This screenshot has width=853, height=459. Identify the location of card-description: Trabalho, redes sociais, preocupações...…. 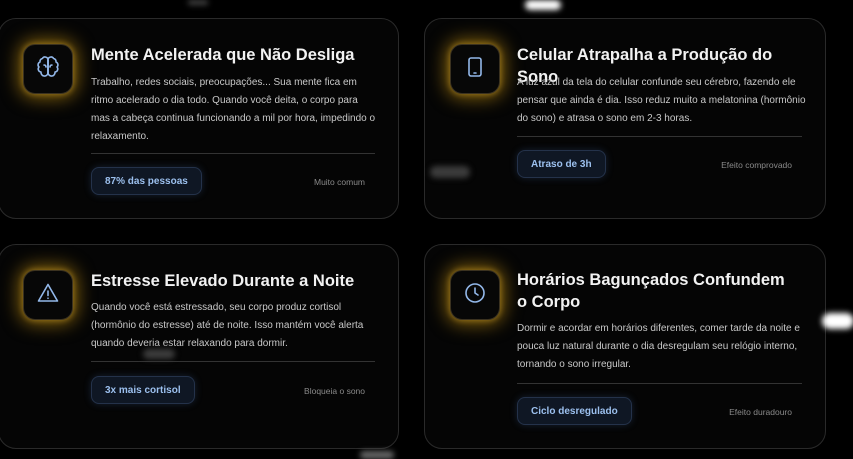
(233, 109).